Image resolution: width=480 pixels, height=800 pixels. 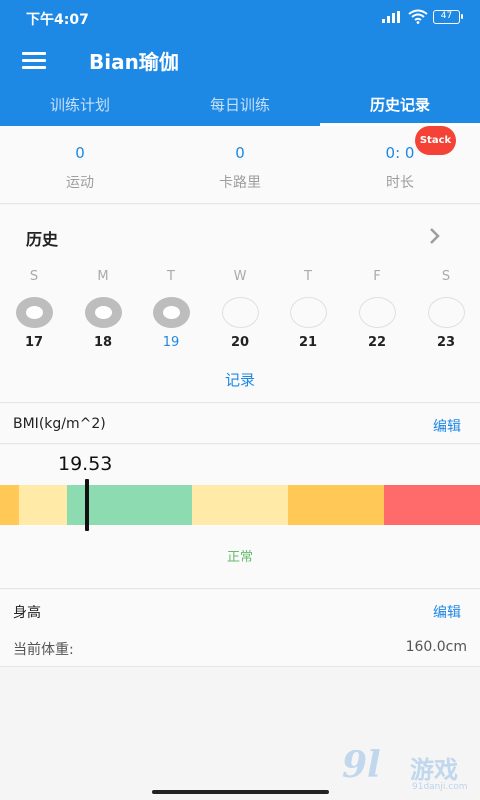 I want to click on day-number: 23, so click(x=446, y=342).